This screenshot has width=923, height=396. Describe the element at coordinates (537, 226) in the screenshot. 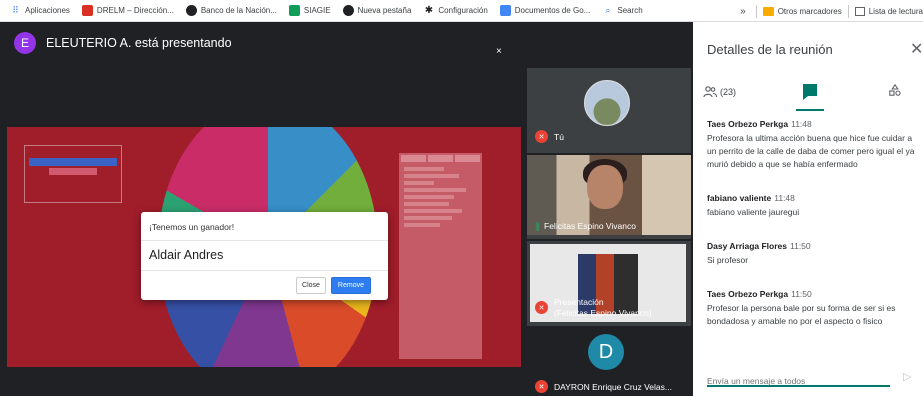

I see `speaking-icon: |||` at that location.